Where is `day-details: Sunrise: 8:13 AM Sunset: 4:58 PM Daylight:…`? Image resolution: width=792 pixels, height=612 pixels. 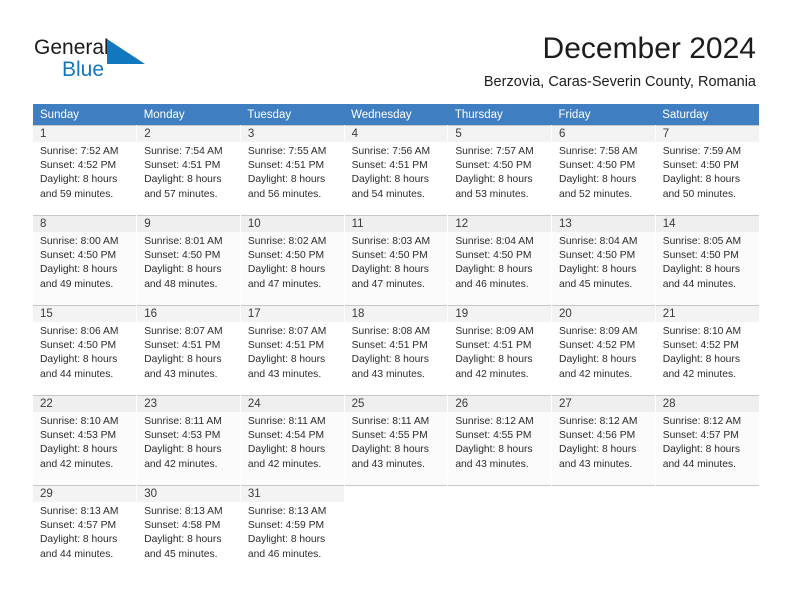 day-details: Sunrise: 8:13 AM Sunset: 4:58 PM Daylight:… is located at coordinates (188, 532).